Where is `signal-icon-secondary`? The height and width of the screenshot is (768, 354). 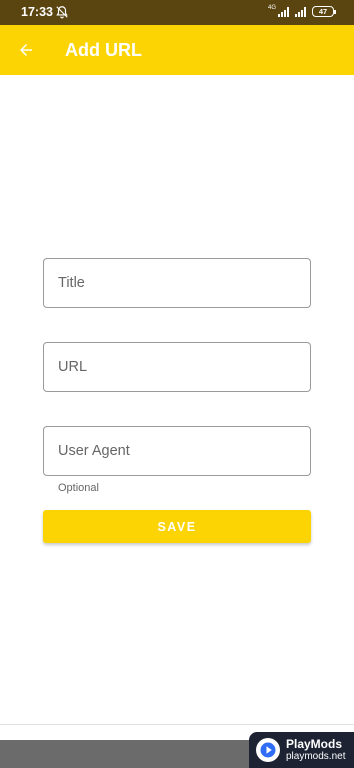 signal-icon-secondary is located at coordinates (300, 11).